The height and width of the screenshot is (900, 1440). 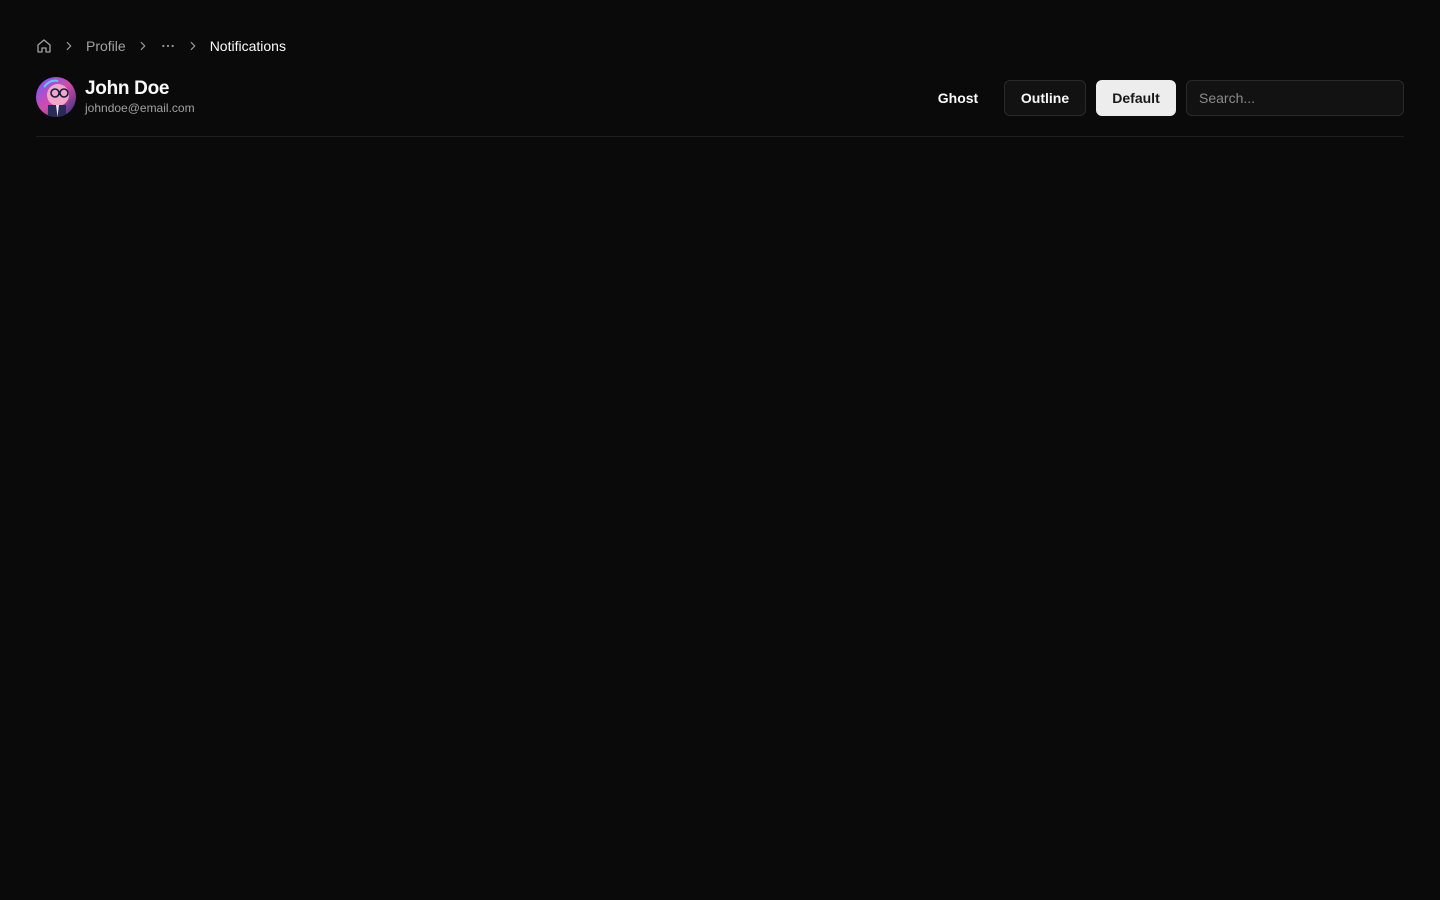 I want to click on user-info: John Doe johndoe@email.com, so click(x=115, y=97).